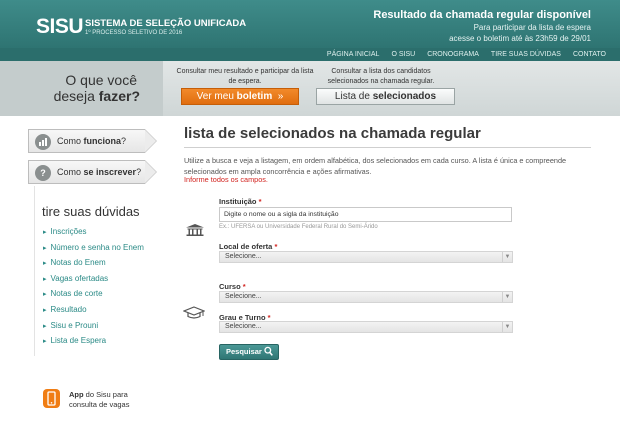  Describe the element at coordinates (240, 96) in the screenshot. I see `ver-boletim-button: Ver meu boletim »` at that location.